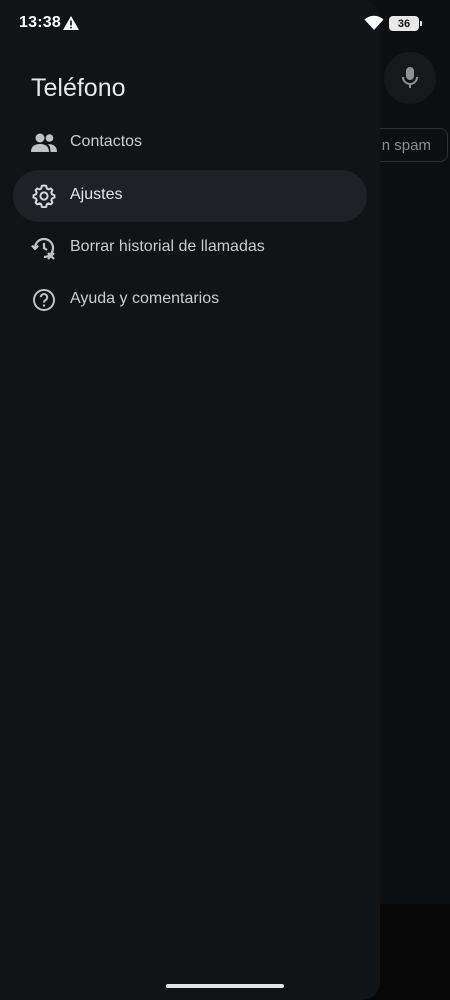  Describe the element at coordinates (145, 298) in the screenshot. I see `menu-item-label: Ayuda y comentarios` at that location.